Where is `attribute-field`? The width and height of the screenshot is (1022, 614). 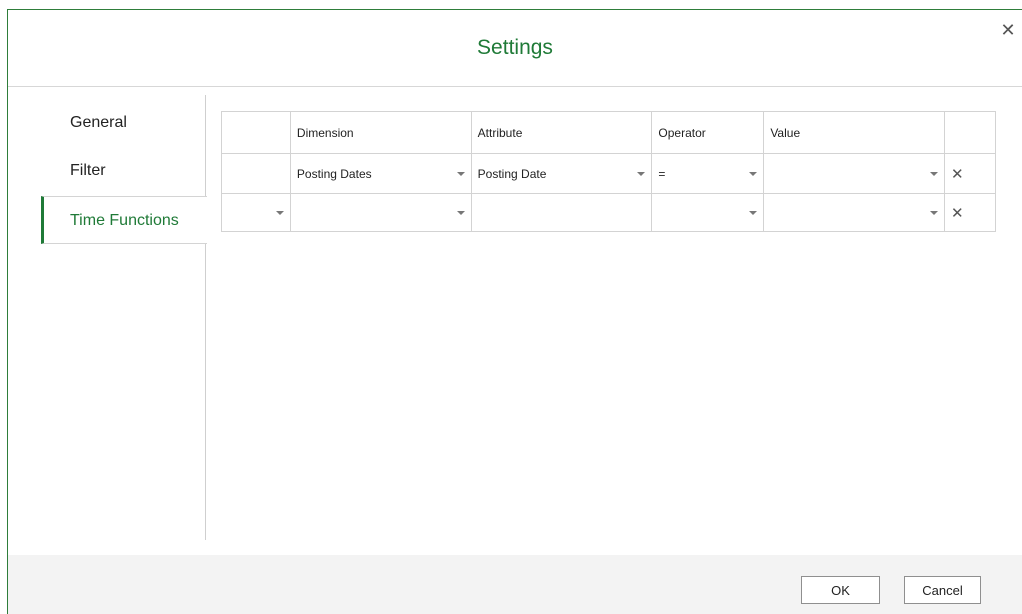
attribute-field is located at coordinates (561, 212).